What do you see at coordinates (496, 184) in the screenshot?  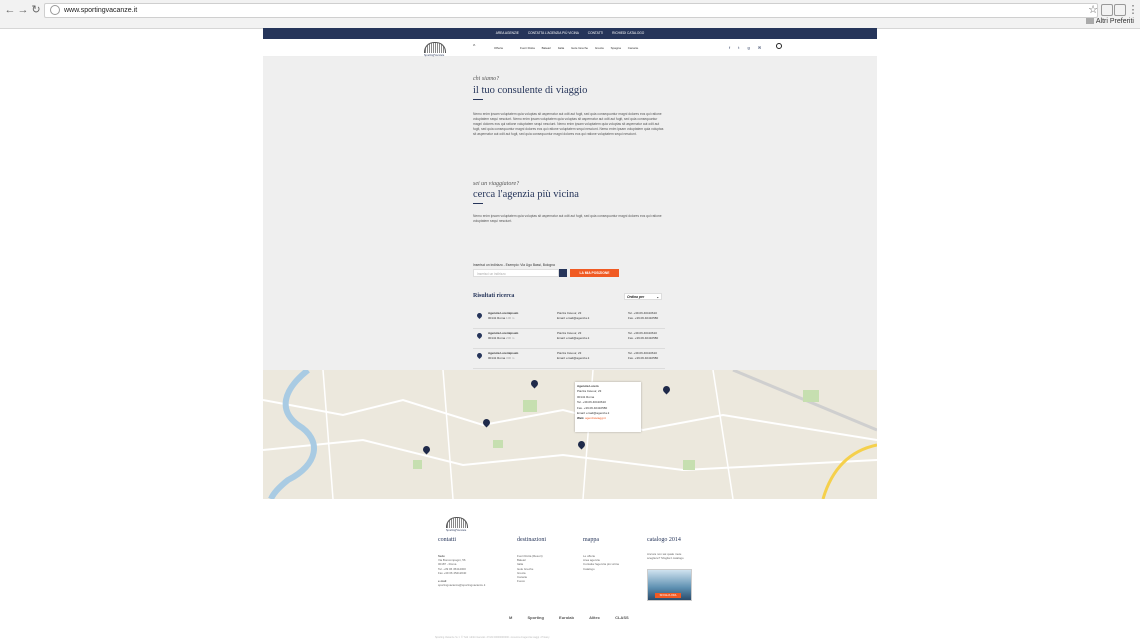 I see `section-kicker: sei un viaggiatore?` at bounding box center [496, 184].